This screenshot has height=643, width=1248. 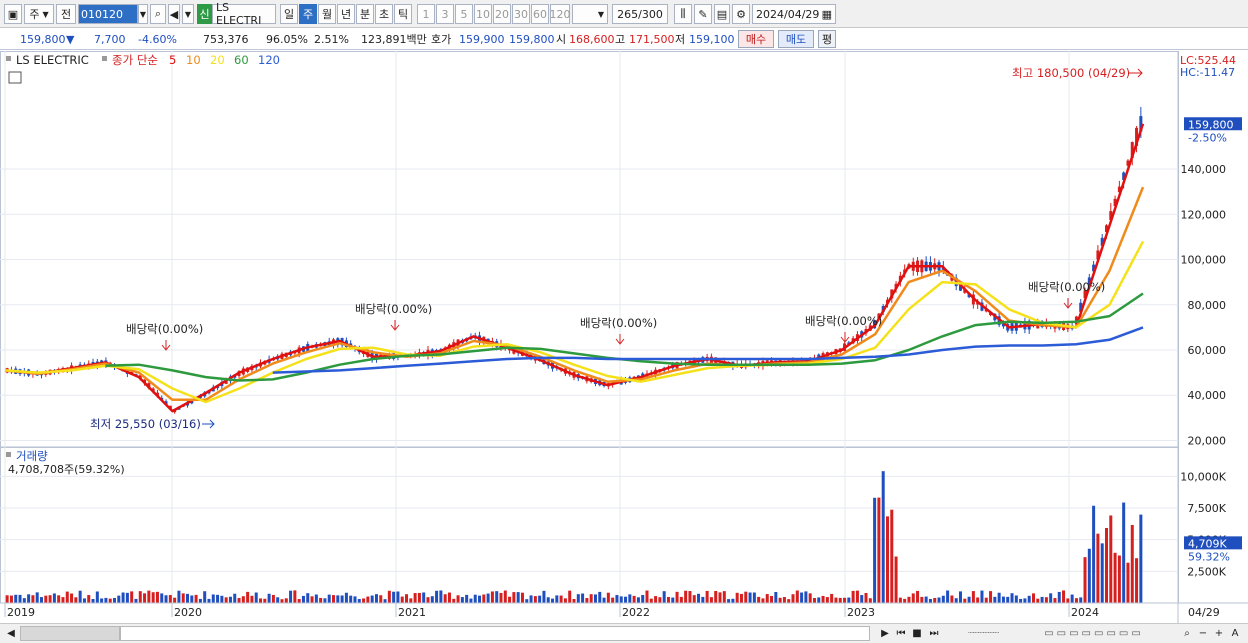 I want to click on volume-tag-pct: 59.32%, so click(x=1209, y=556).